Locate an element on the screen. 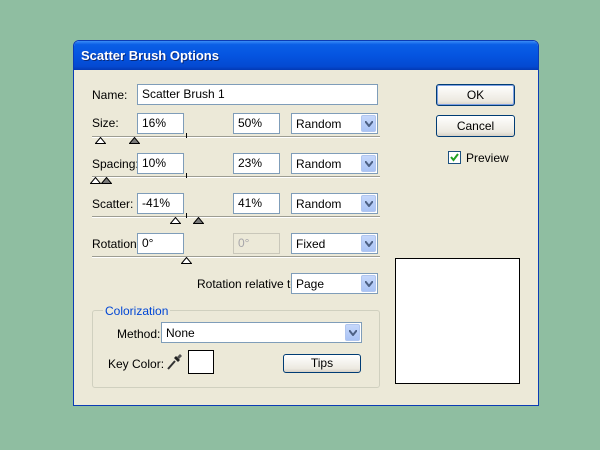  rotation-relative-select: Page is located at coordinates (334, 283).